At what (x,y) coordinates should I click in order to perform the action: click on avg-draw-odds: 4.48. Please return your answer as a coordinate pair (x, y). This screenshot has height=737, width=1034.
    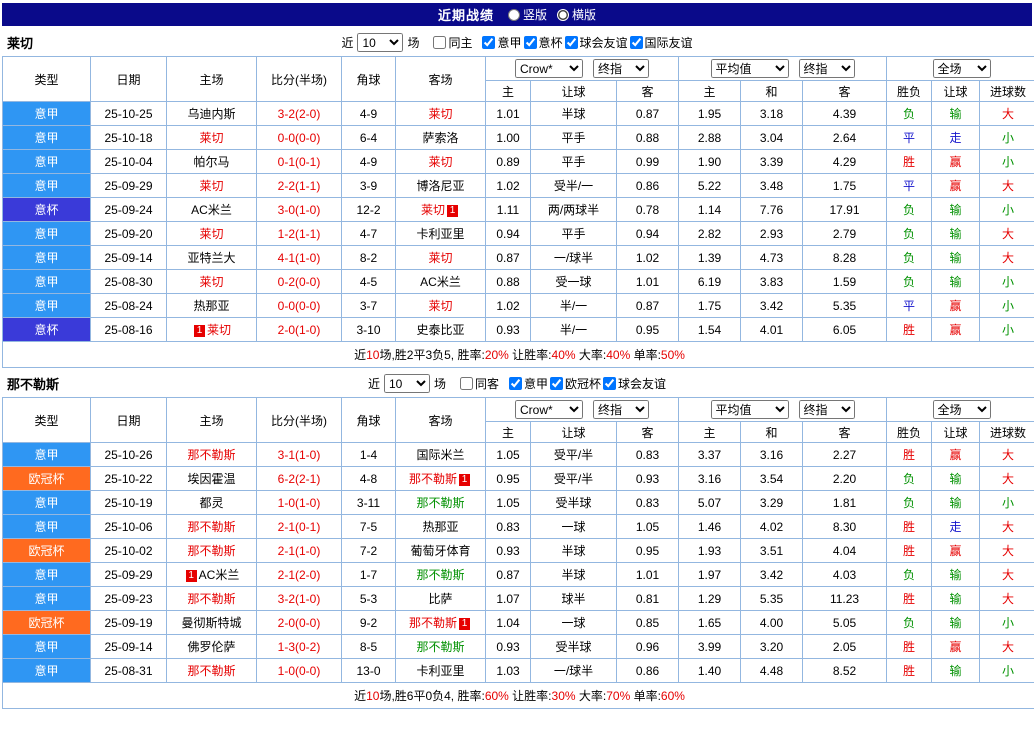
    Looking at the image, I should click on (771, 670).